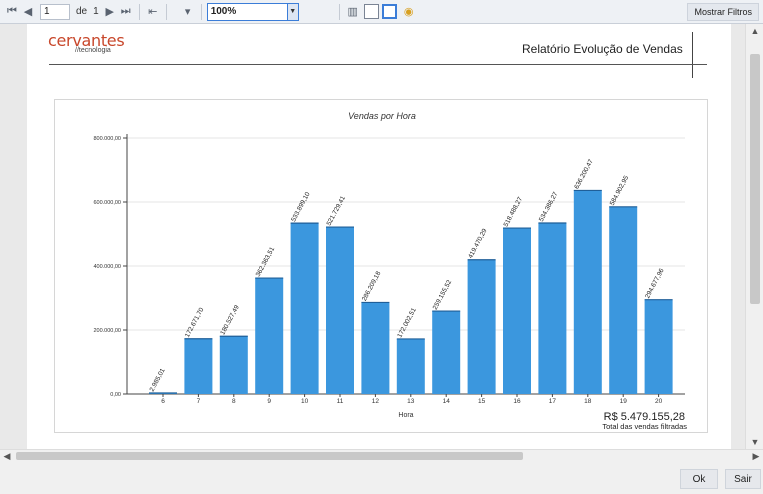 The height and width of the screenshot is (494, 763). Describe the element at coordinates (107, 331) in the screenshot. I see `y-tick-label: 200.000,00` at that location.